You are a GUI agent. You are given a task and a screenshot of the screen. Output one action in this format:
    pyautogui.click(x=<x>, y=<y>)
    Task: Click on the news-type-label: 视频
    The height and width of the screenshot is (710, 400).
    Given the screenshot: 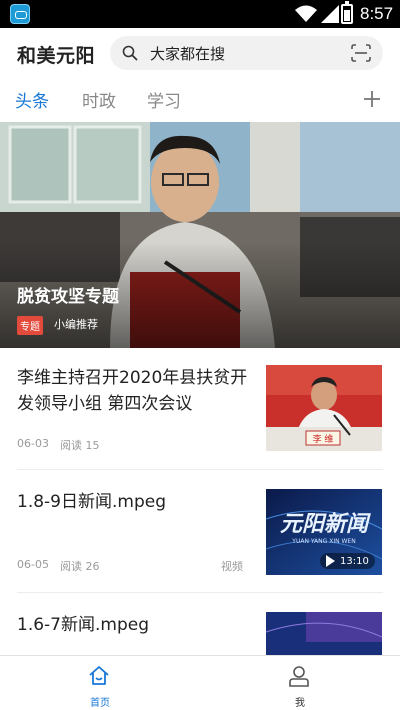 What is the action you would take?
    pyautogui.click(x=232, y=566)
    